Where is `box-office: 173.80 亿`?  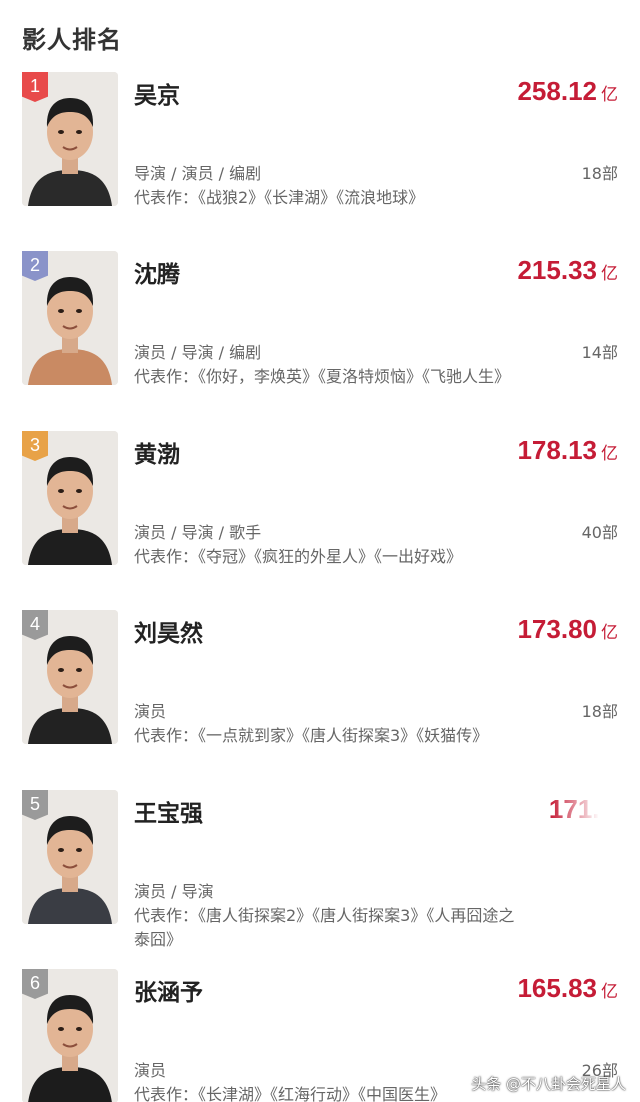
box-office: 173.80 亿 is located at coordinates (567, 629).